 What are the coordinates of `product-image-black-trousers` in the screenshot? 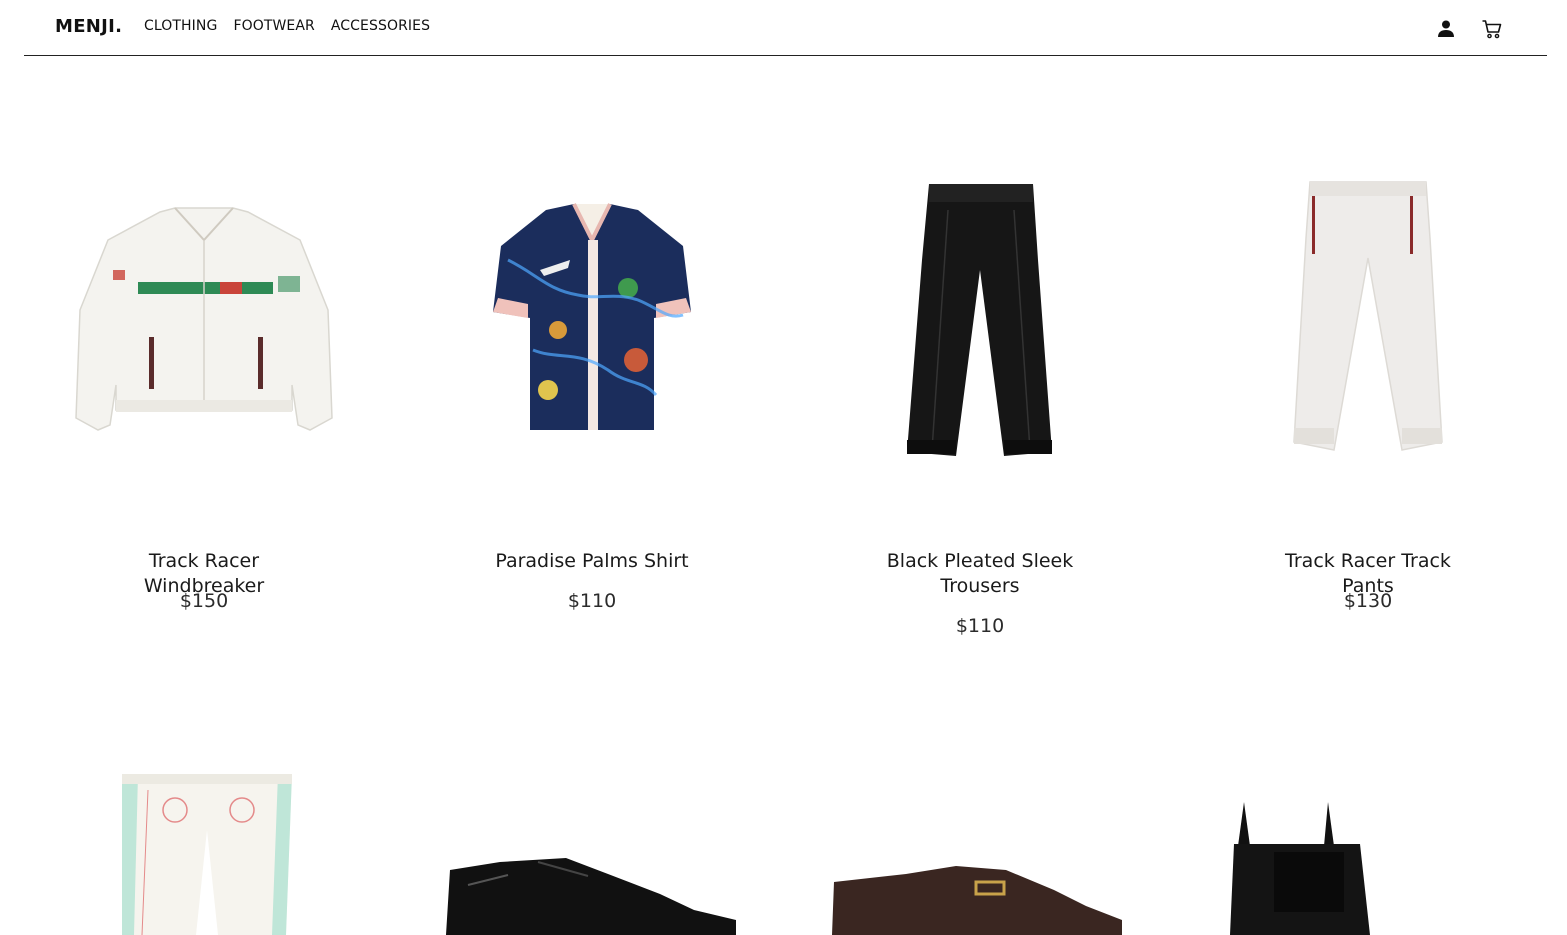 It's located at (980, 320).